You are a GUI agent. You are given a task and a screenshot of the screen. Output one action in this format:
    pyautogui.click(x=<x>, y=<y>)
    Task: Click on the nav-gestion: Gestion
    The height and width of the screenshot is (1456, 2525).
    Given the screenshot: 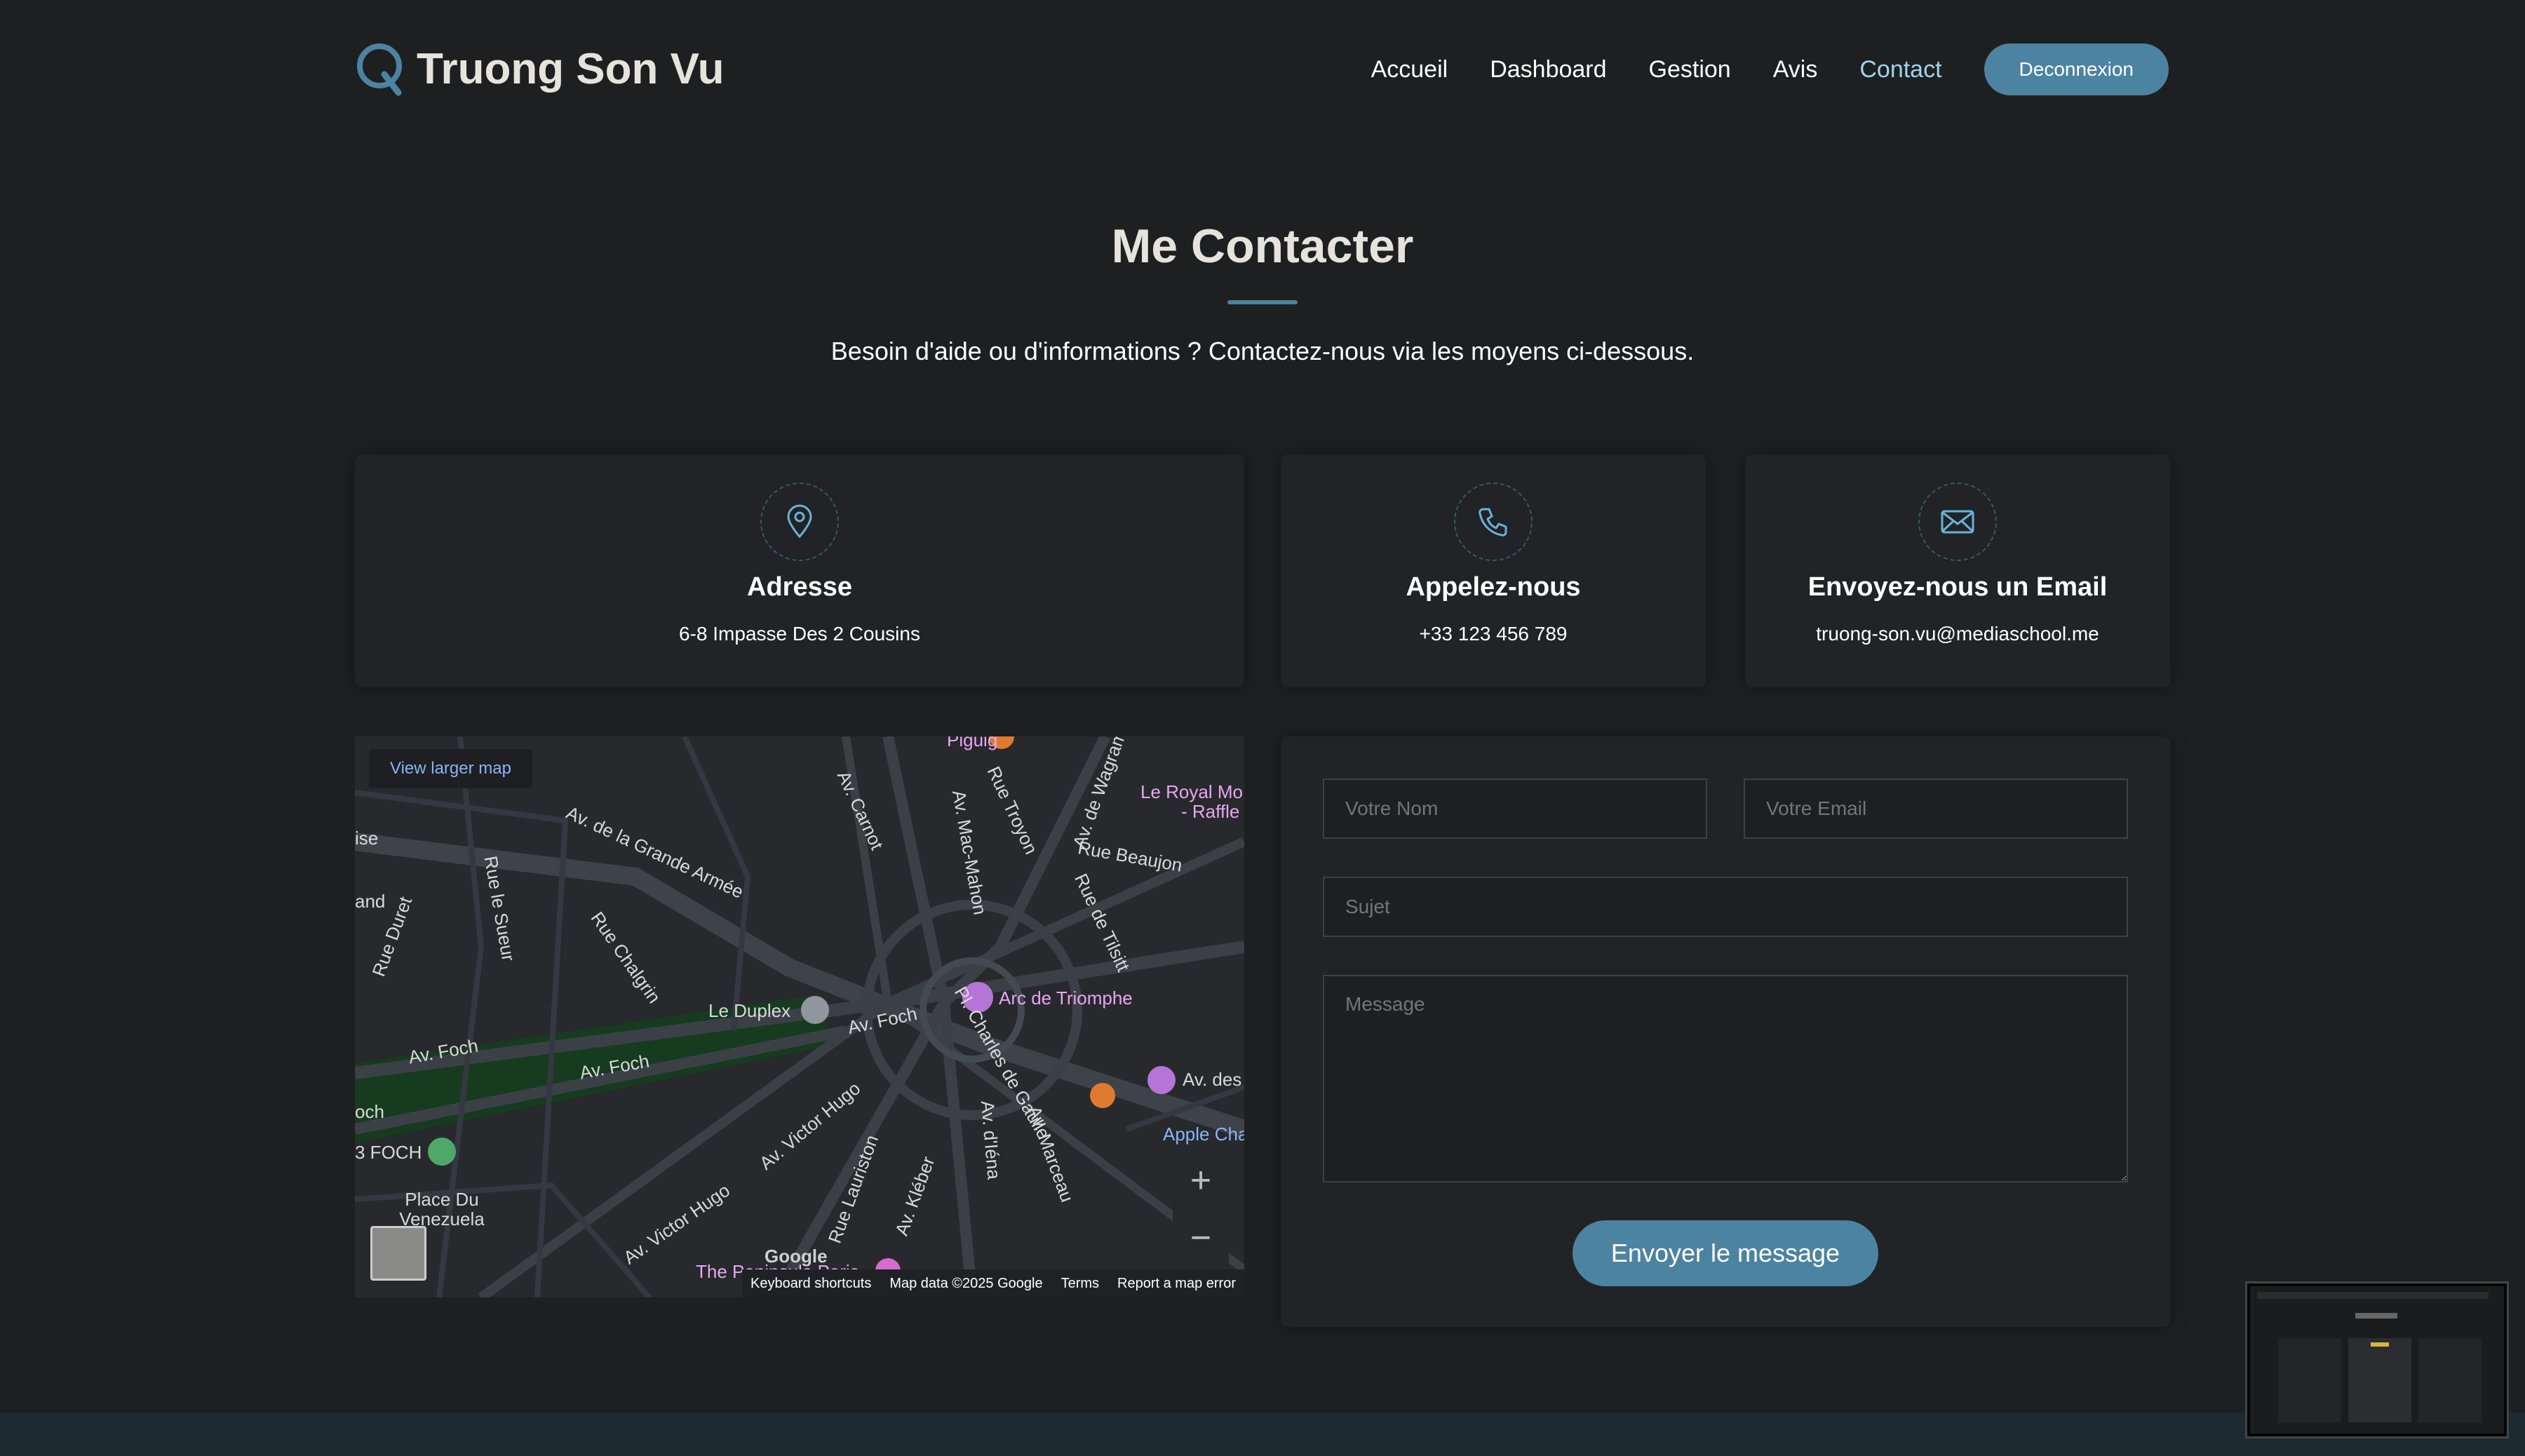 What is the action you would take?
    pyautogui.click(x=1690, y=69)
    